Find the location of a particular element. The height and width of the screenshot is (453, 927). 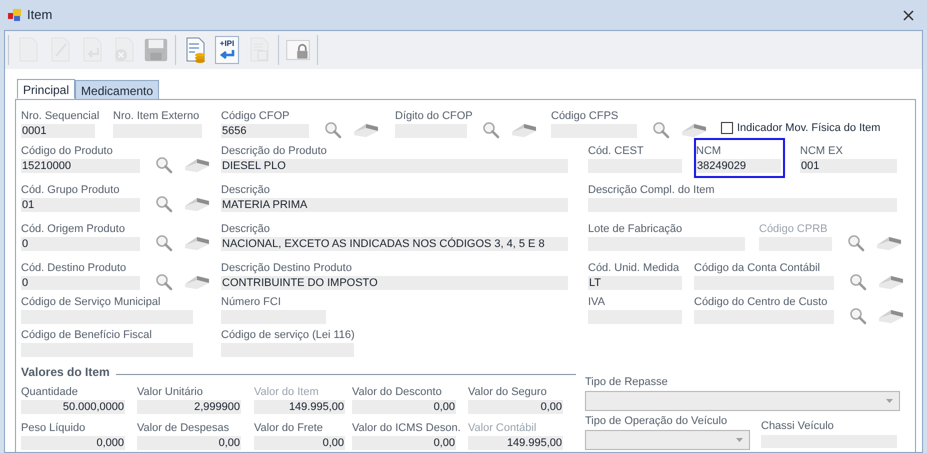

ipi-button: +IPI is located at coordinates (227, 50).